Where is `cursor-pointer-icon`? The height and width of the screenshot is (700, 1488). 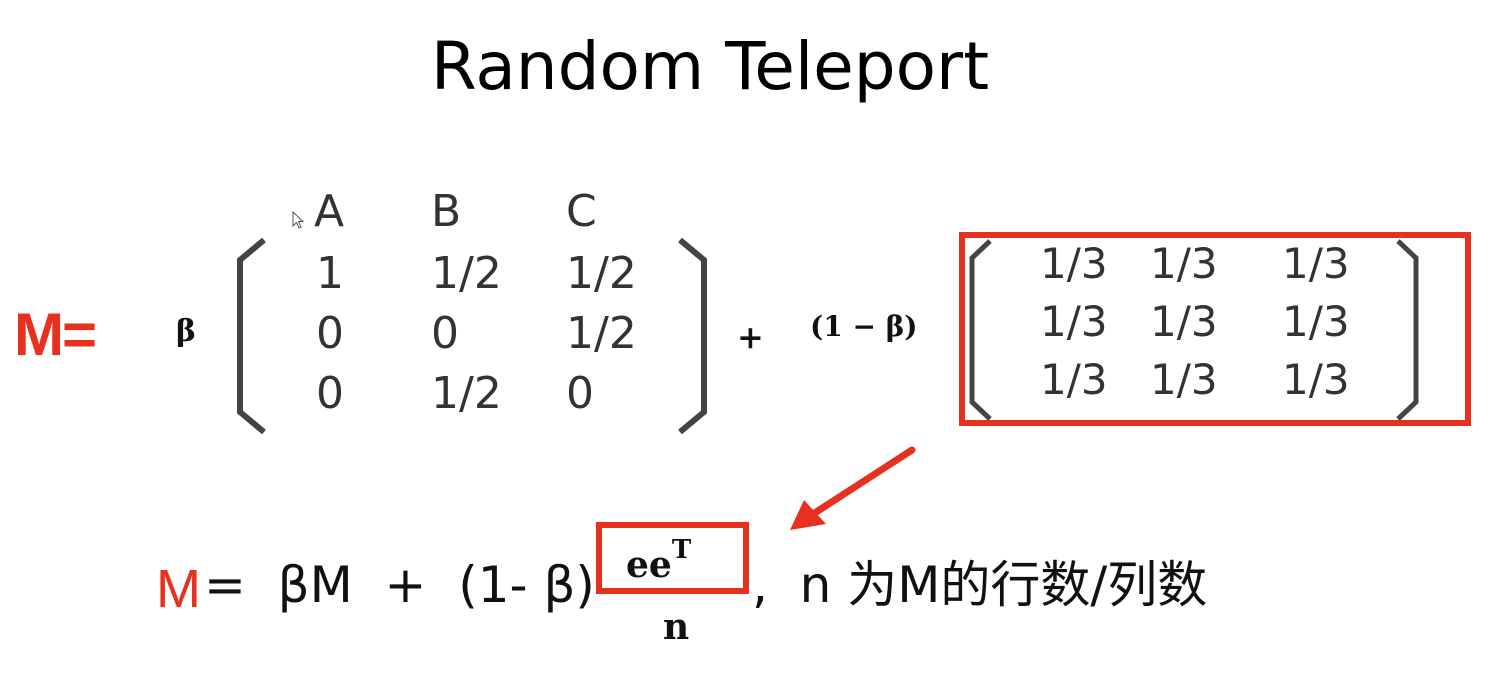
cursor-pointer-icon is located at coordinates (298, 220).